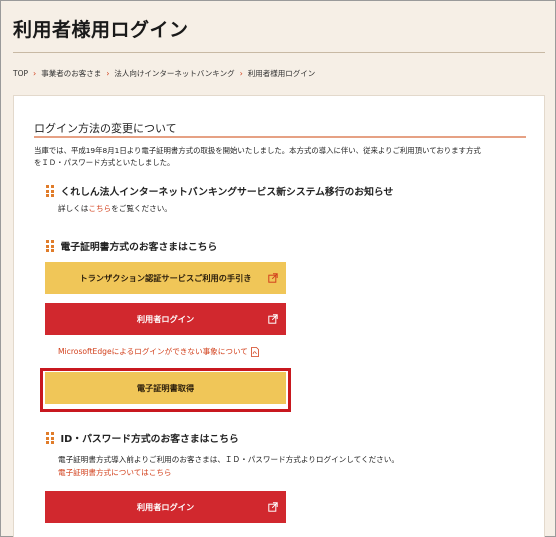 The image size is (556, 537). What do you see at coordinates (139, 247) in the screenshot?
I see `cert-heading-text: 電子証明書方式のお客さまはこちら` at bounding box center [139, 247].